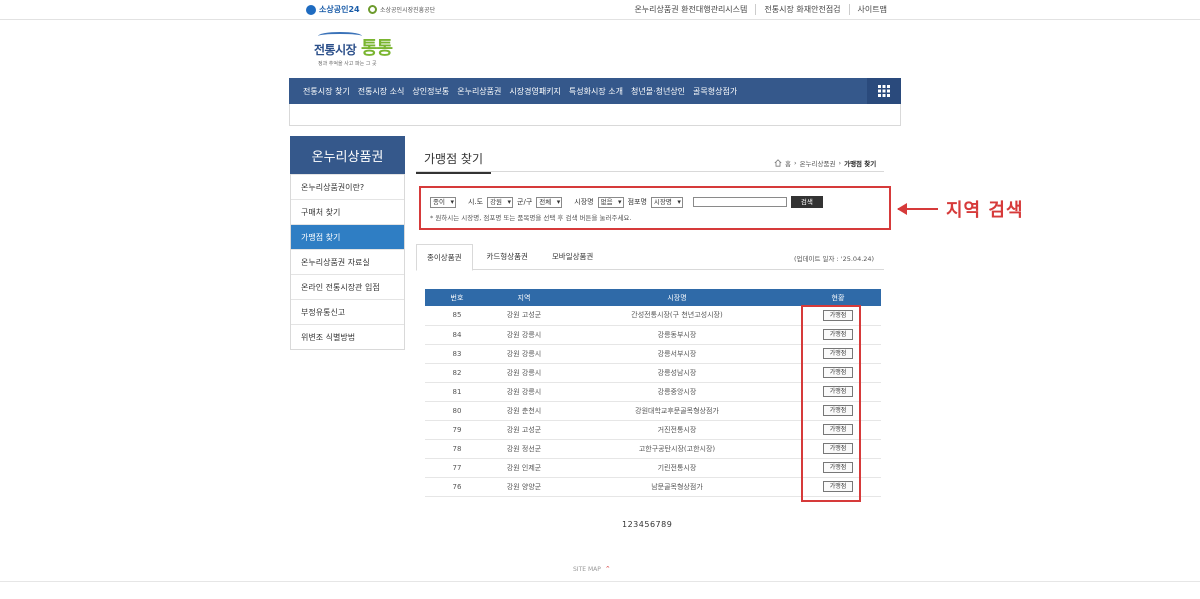 This screenshot has width=1200, height=599. What do you see at coordinates (347, 211) in the screenshot?
I see `sidebar-item-purchase-place: 구매처 찾기` at bounding box center [347, 211].